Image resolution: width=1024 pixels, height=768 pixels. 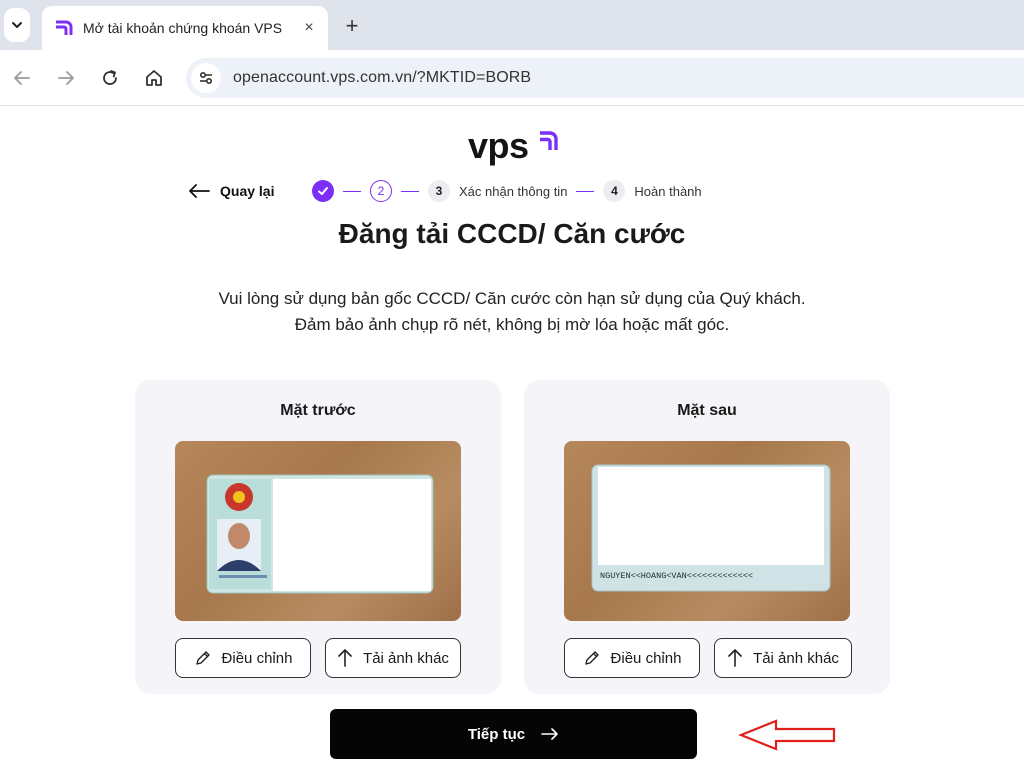 I want to click on browser-toolbar: openaccount.vps.com.vn/?MKTID=BORB, so click(x=512, y=78).